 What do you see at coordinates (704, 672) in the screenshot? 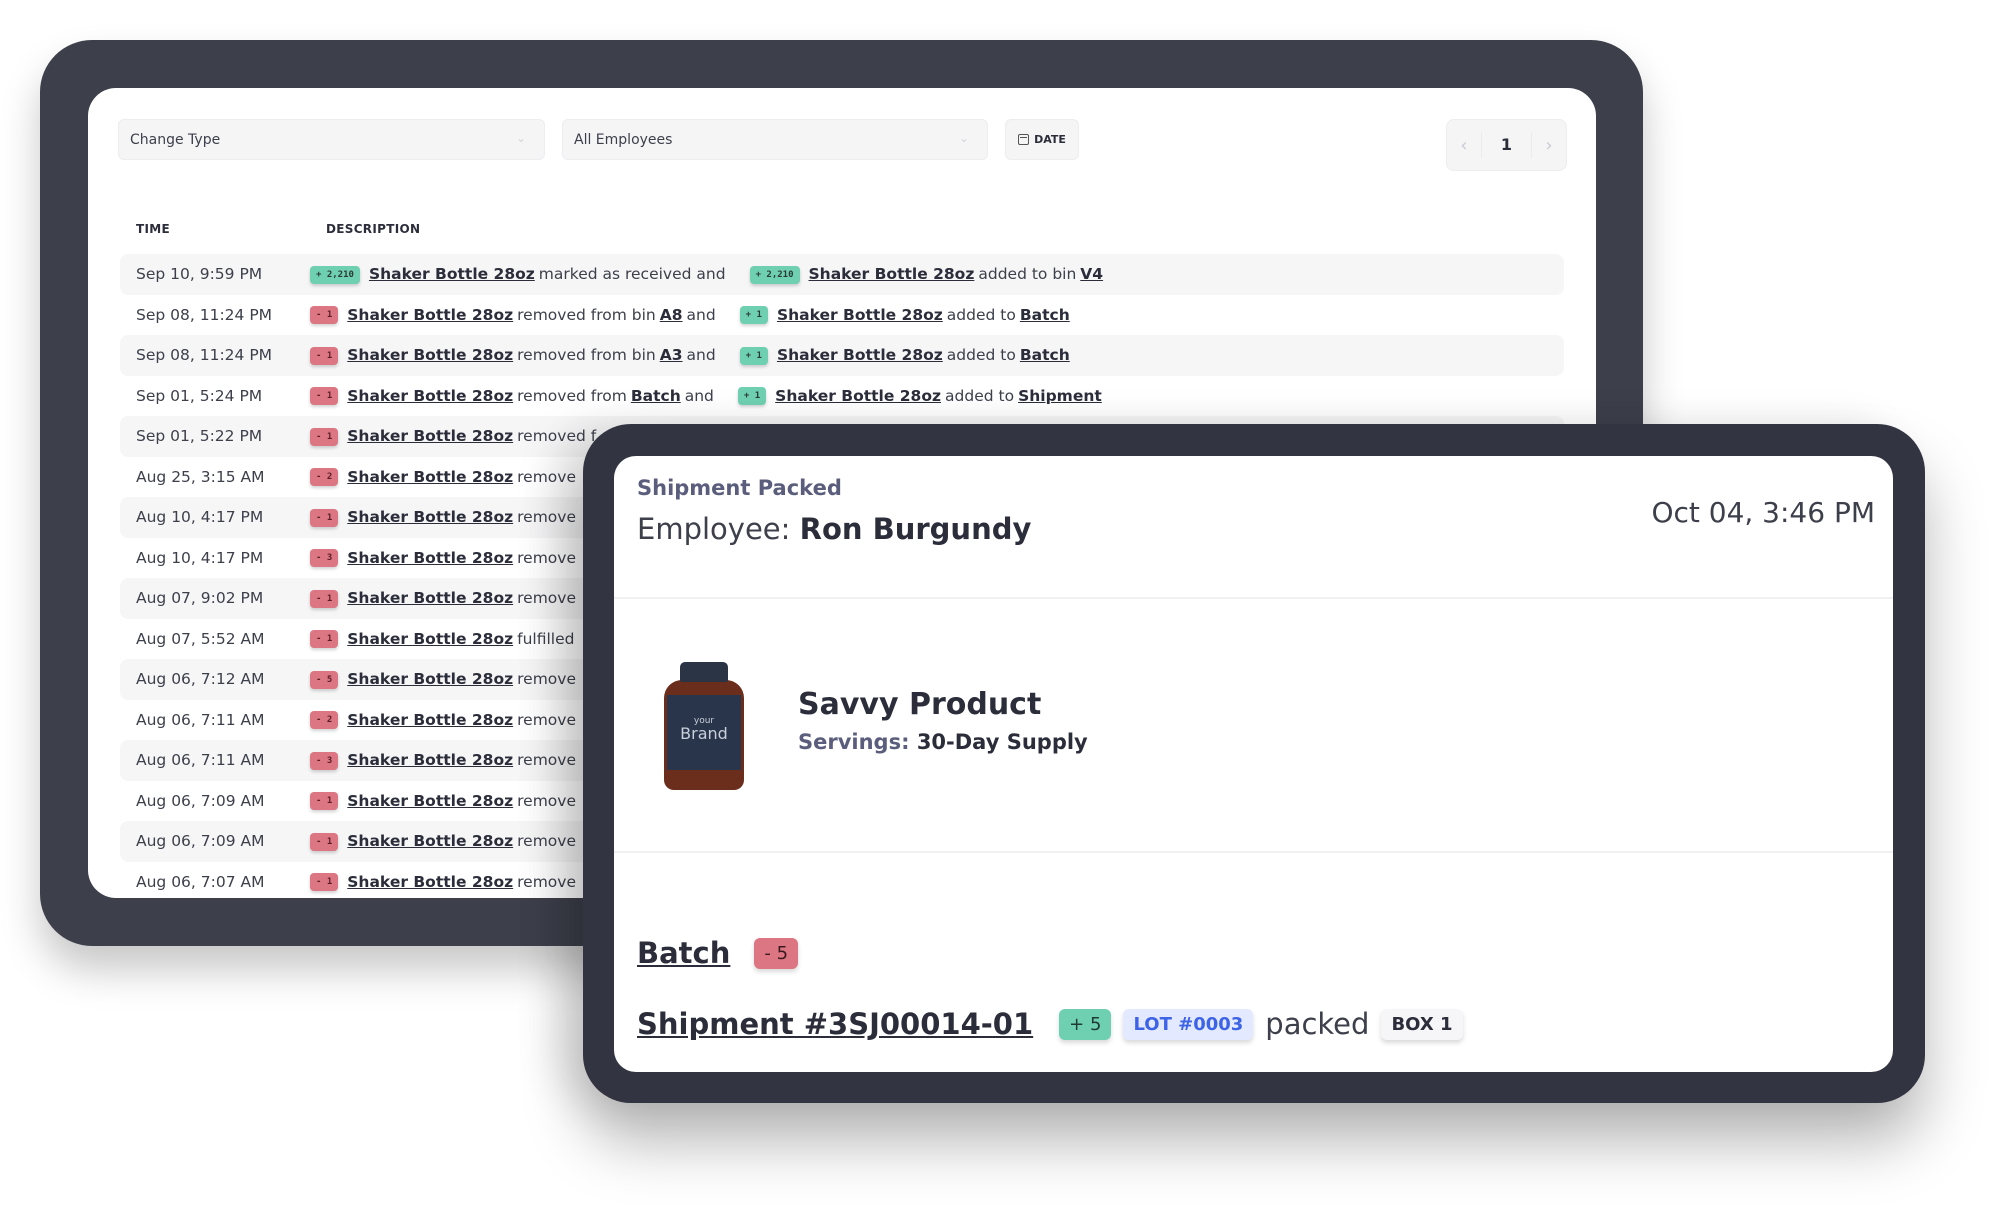
I see `bottle-cap` at bounding box center [704, 672].